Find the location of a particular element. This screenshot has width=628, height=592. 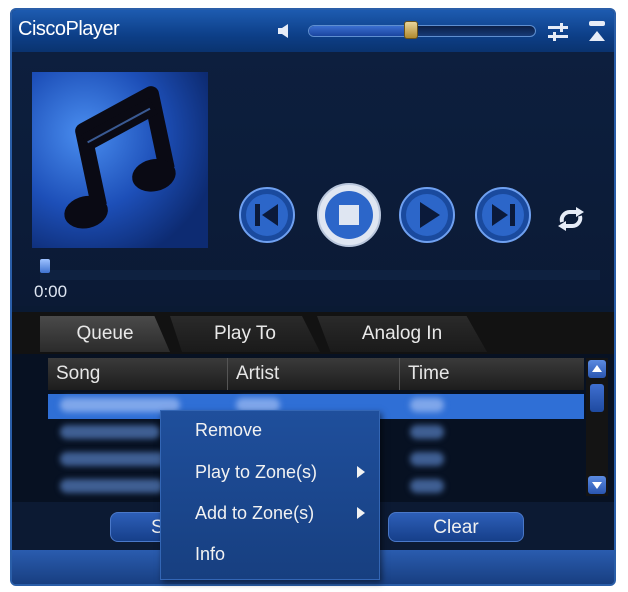

tab-analog-in: Analog In is located at coordinates (402, 334).